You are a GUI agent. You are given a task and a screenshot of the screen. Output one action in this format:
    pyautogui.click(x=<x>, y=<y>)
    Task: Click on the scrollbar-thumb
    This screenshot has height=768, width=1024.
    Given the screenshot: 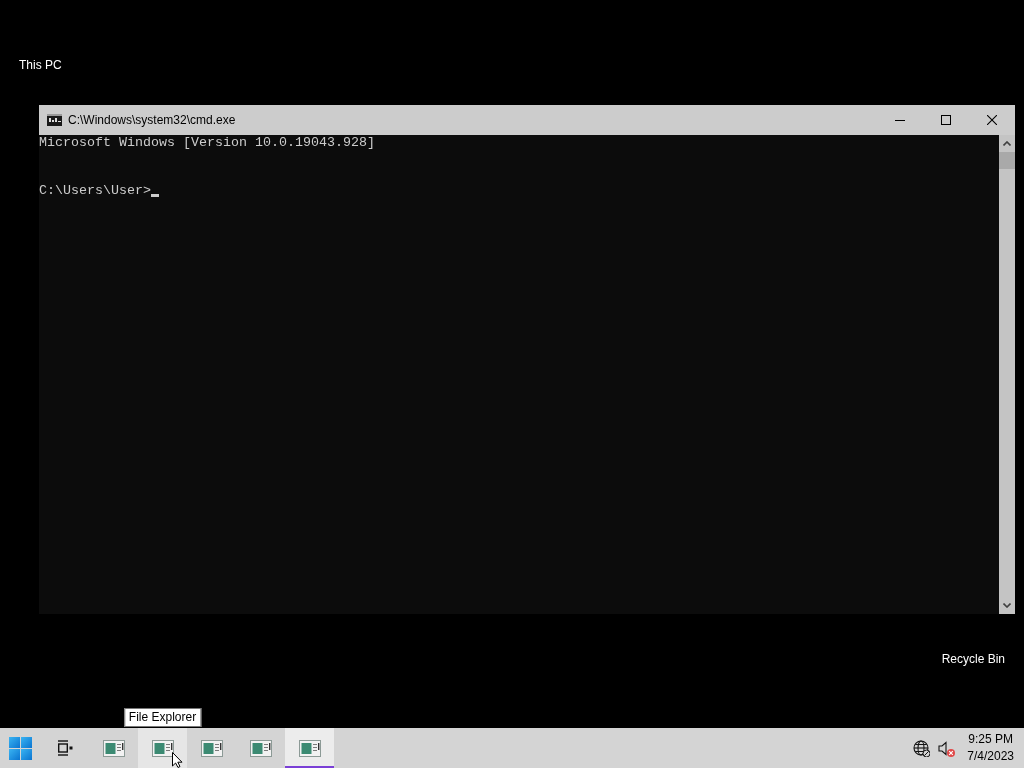 What is the action you would take?
    pyautogui.click(x=1007, y=160)
    